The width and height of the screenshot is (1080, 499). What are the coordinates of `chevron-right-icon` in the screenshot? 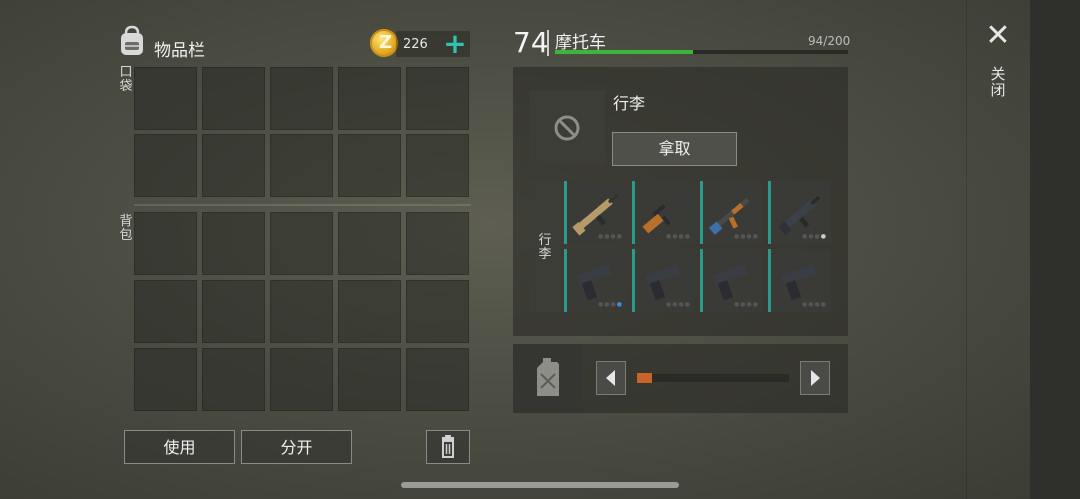 It's located at (815, 378).